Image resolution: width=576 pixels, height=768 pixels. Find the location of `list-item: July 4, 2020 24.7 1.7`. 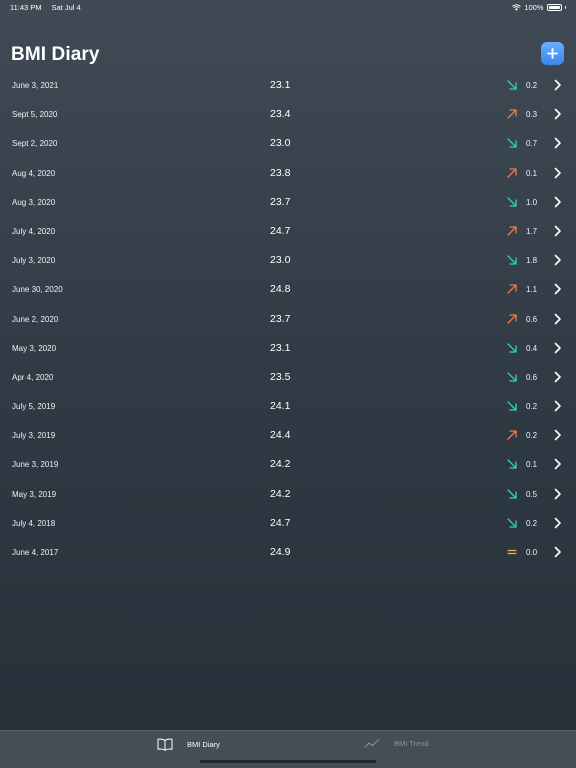

list-item: July 4, 2020 24.7 1.7 is located at coordinates (288, 231).